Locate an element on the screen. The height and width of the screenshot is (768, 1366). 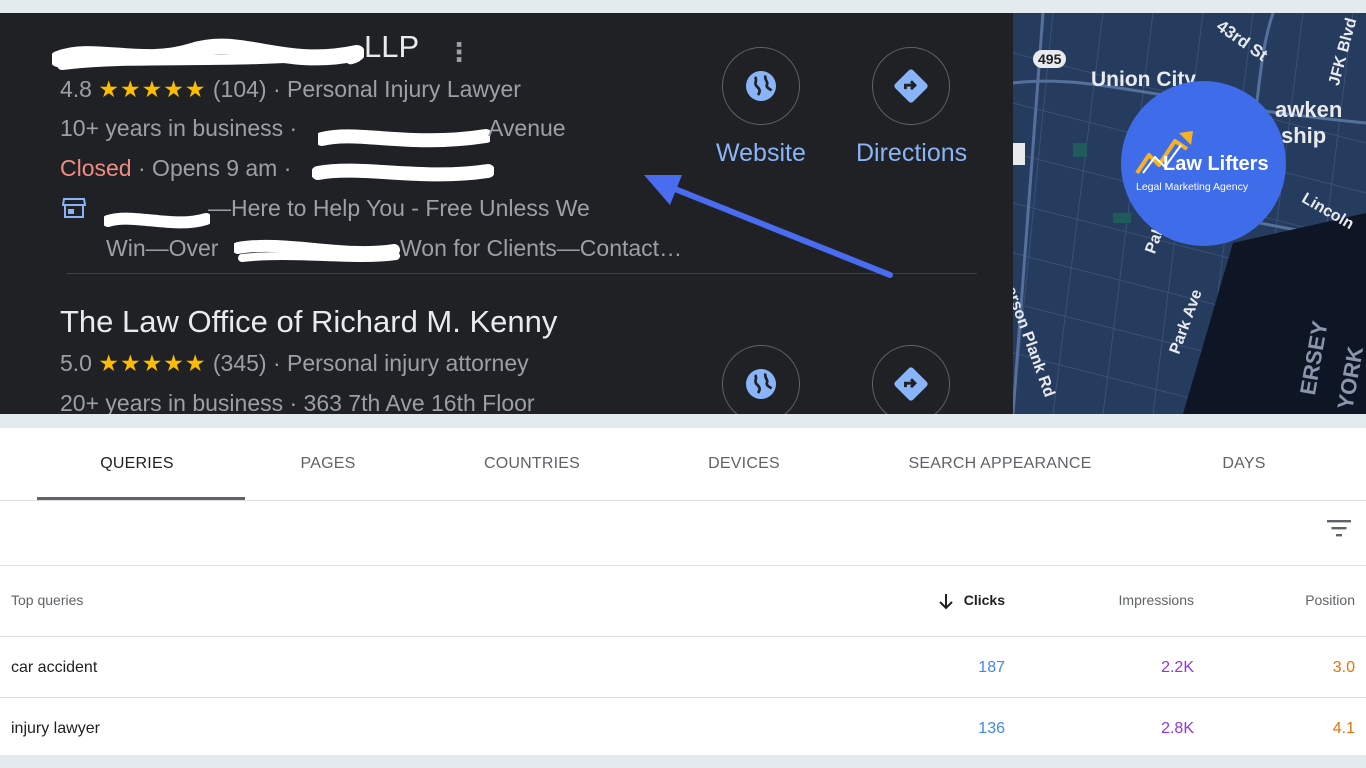
years-address-row: 10+ years in business · is located at coordinates (178, 128).